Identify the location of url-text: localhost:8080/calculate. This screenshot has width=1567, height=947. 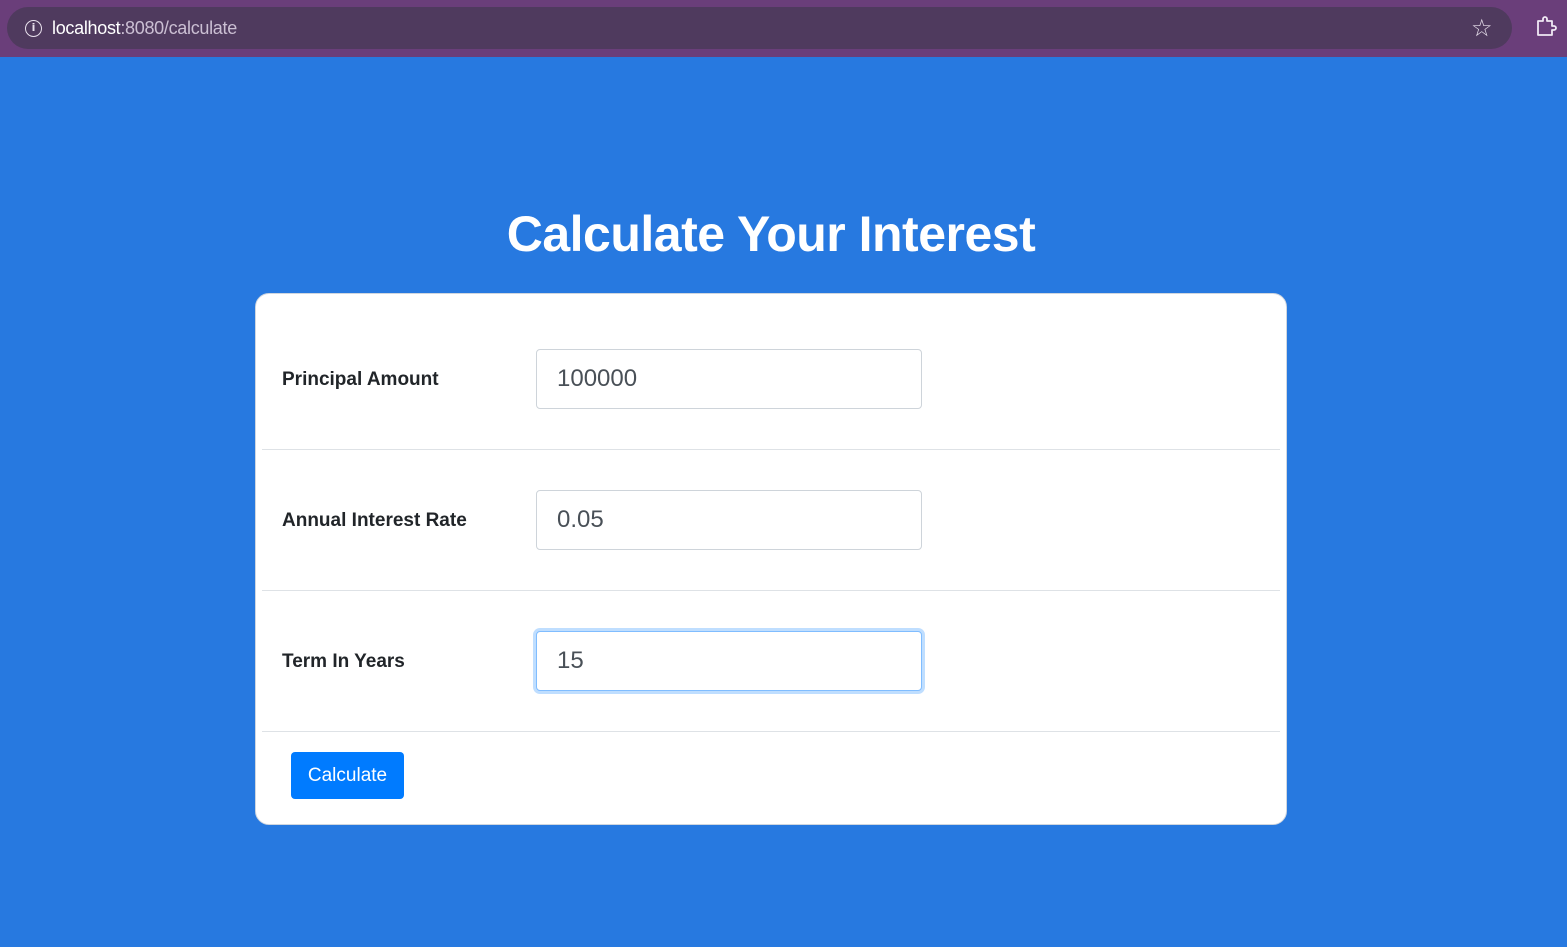
(144, 28).